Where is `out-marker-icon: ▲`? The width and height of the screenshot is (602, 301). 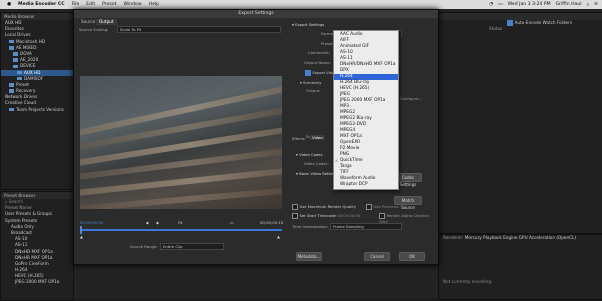
out-marker-icon: ▲ is located at coordinates (278, 236).